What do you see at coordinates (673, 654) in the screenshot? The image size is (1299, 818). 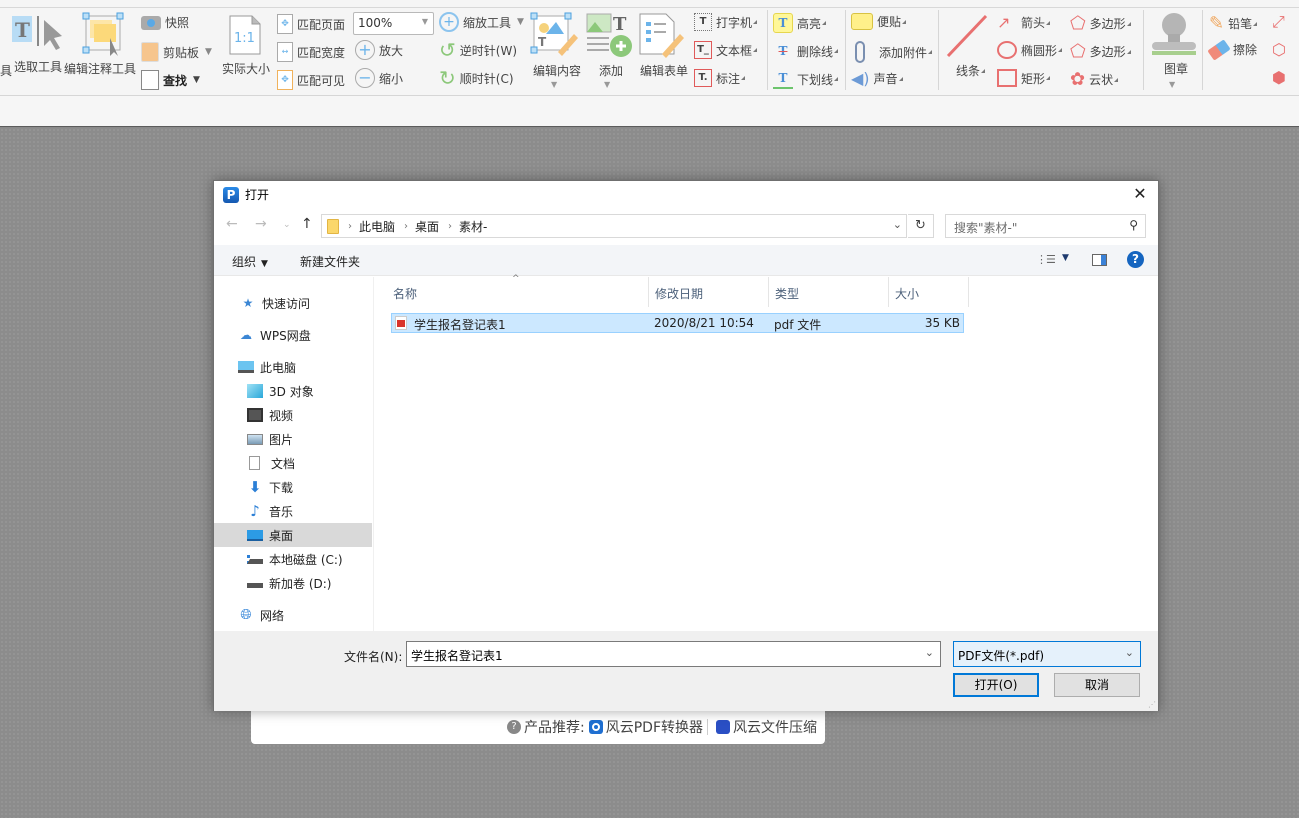 I see `filename-input: 学生报名登记表1 ⌄` at bounding box center [673, 654].